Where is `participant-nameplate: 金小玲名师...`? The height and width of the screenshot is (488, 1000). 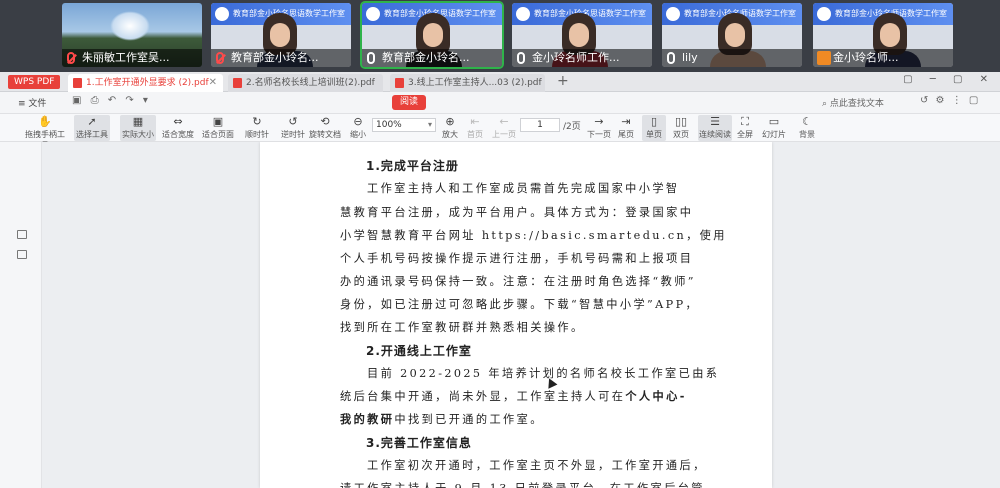 participant-nameplate: 金小玲名师... is located at coordinates (883, 58).